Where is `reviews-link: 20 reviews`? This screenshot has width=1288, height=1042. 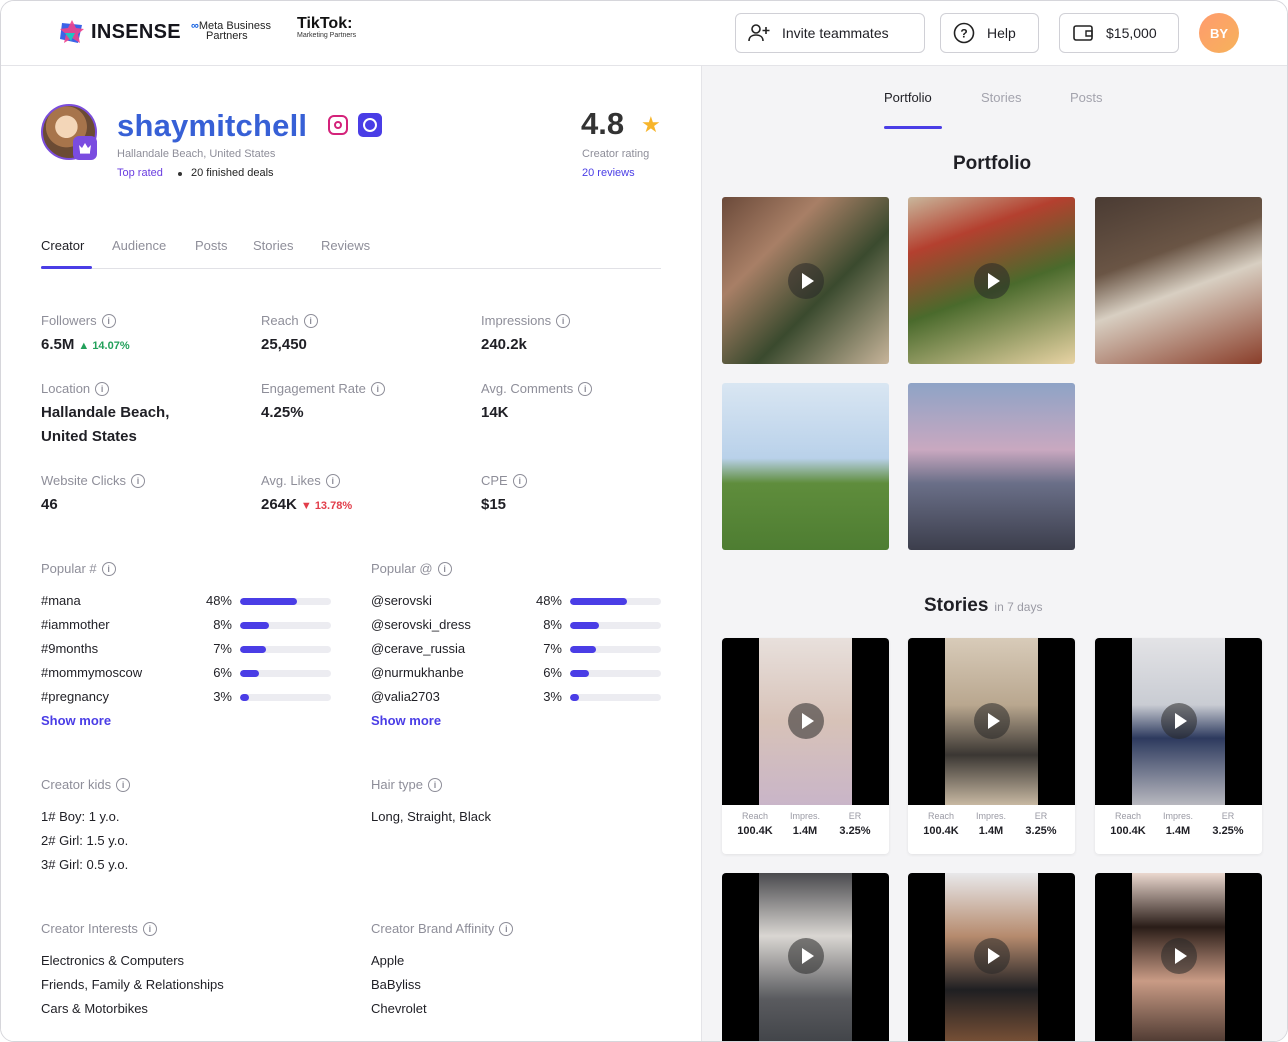 reviews-link: 20 reviews is located at coordinates (608, 173).